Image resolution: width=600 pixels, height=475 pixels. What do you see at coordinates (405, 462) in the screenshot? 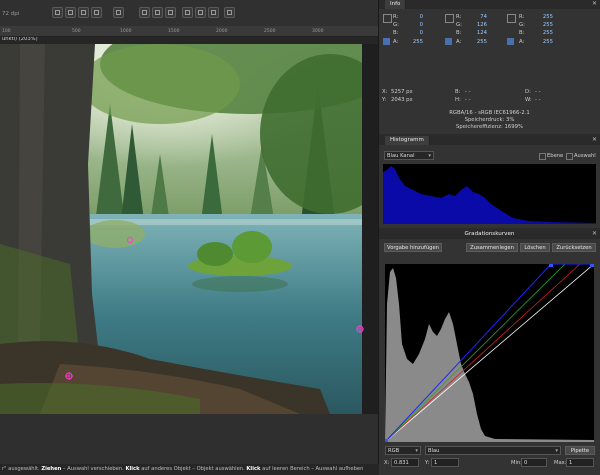
I see `curve-x-input: 0.831` at bounding box center [405, 462].